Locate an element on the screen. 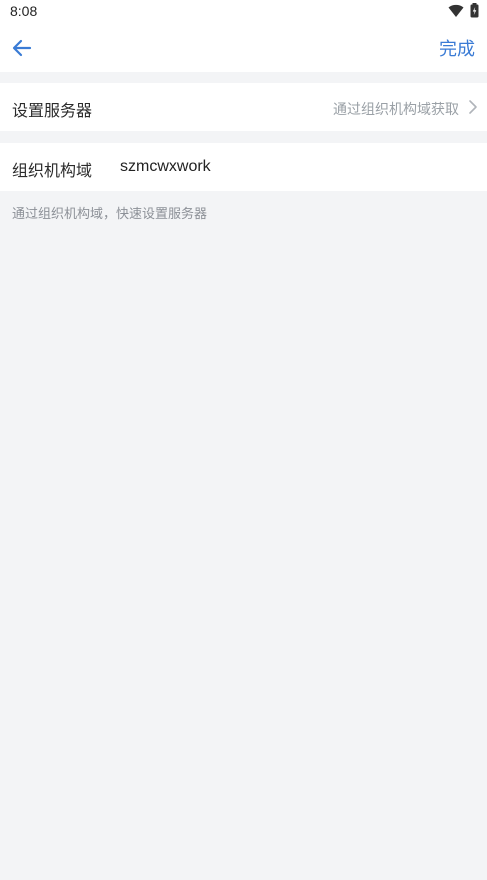 This screenshot has width=487, height=880. done-button: 完成 is located at coordinates (457, 48).